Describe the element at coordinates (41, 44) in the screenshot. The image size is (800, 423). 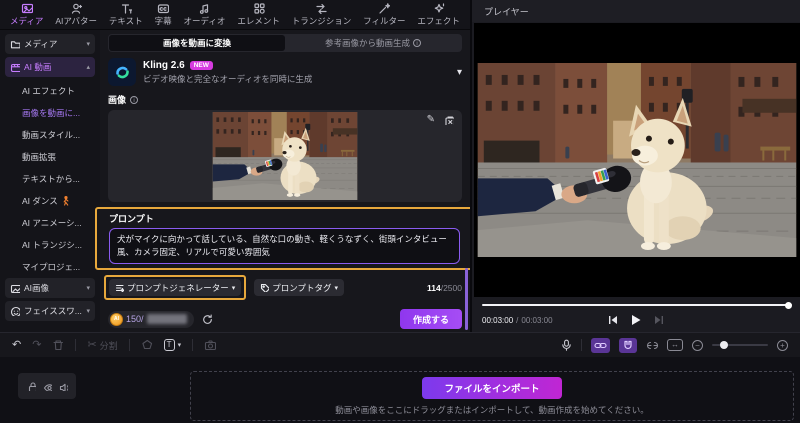
I see `sidebar-item-label: メディア` at that location.